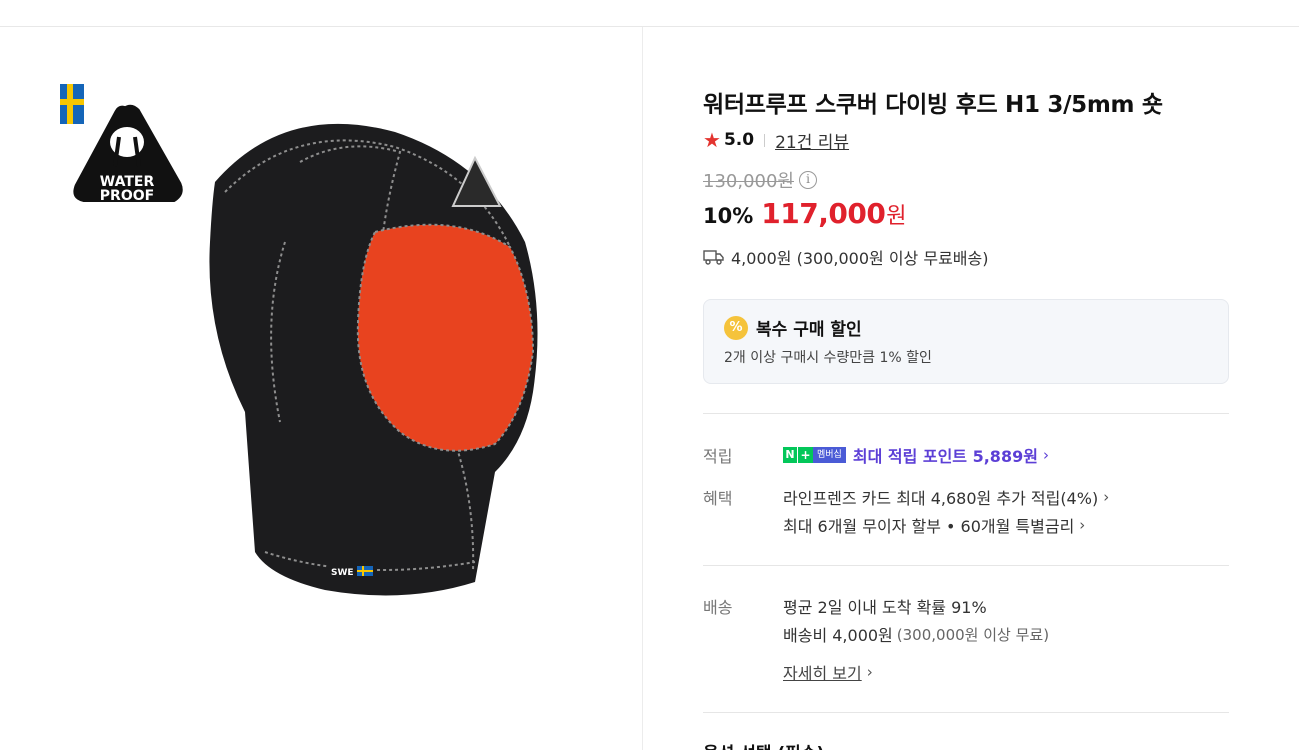 This screenshot has width=1299, height=750. What do you see at coordinates (929, 526) in the screenshot?
I see `benefit-installment-text: 최대 6개월 무이자 할부 • 60개월 특별금리` at bounding box center [929, 526].